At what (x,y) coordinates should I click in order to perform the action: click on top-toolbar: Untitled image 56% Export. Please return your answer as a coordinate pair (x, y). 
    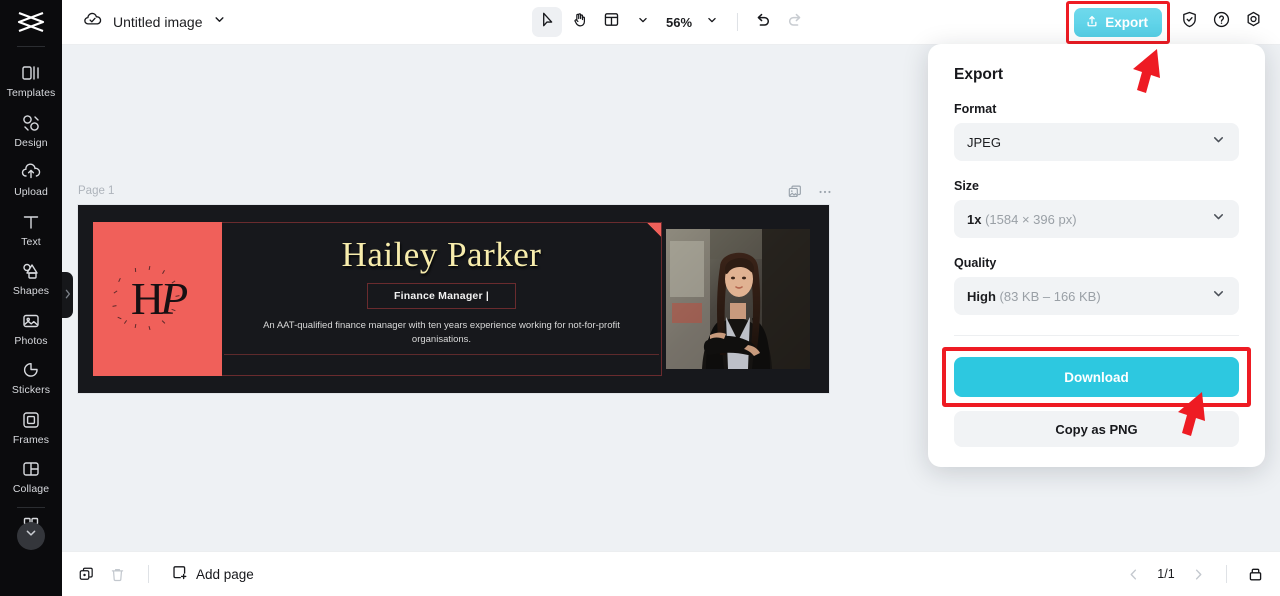
    Looking at the image, I should click on (671, 22).